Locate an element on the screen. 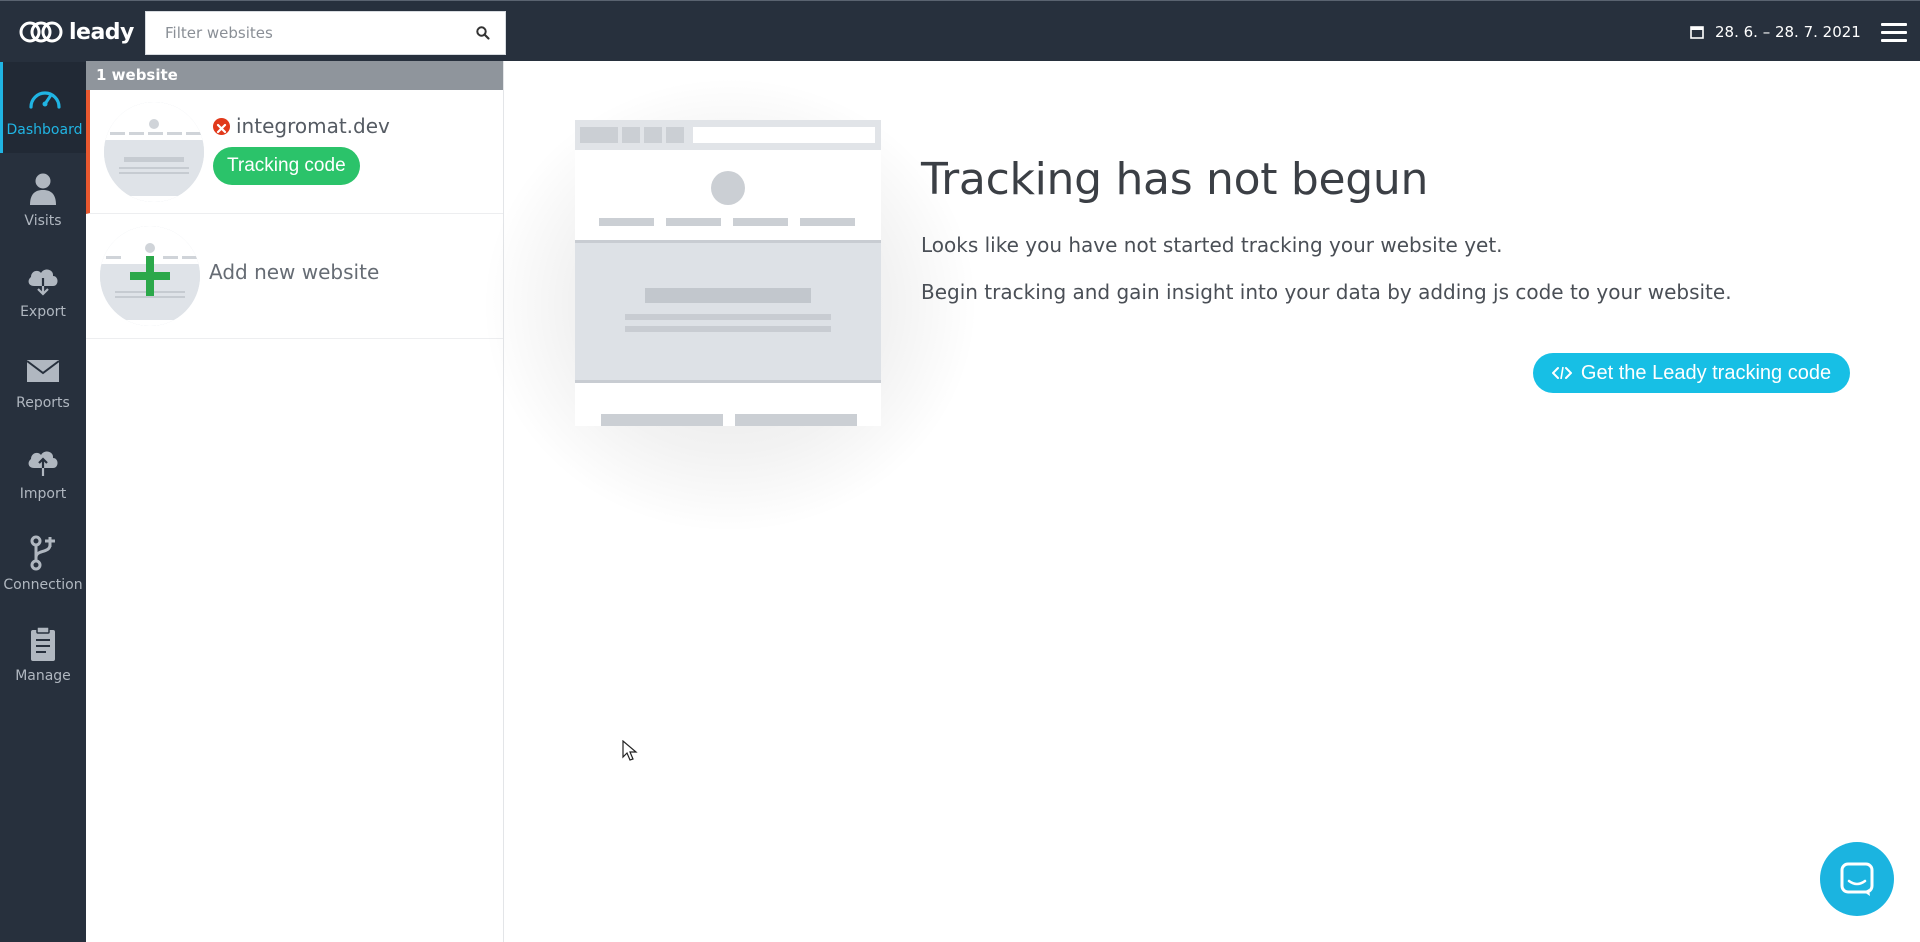  sidebar-item-reports: Reports is located at coordinates (43, 380).